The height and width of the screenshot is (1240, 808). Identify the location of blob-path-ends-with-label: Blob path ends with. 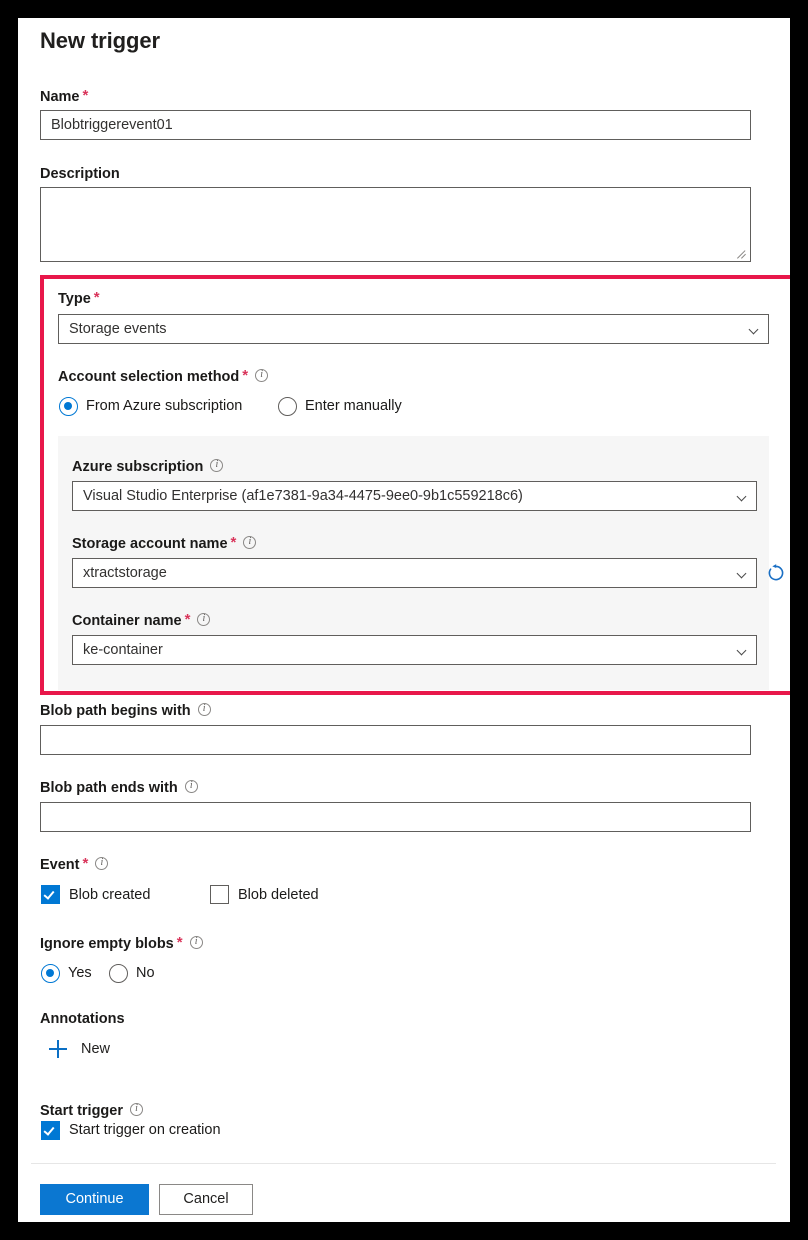
(109, 788).